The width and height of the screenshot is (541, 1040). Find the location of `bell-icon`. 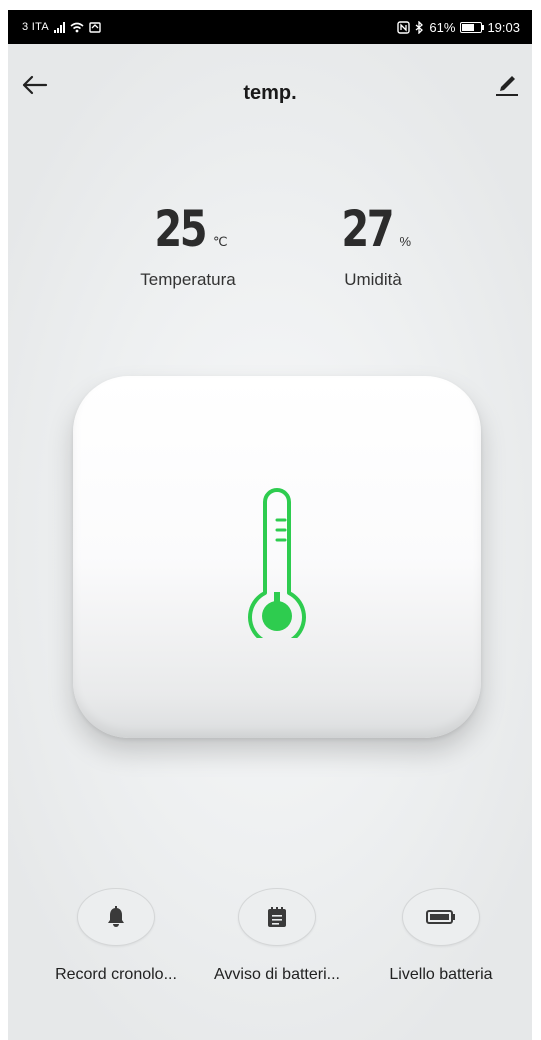

bell-icon is located at coordinates (116, 916).